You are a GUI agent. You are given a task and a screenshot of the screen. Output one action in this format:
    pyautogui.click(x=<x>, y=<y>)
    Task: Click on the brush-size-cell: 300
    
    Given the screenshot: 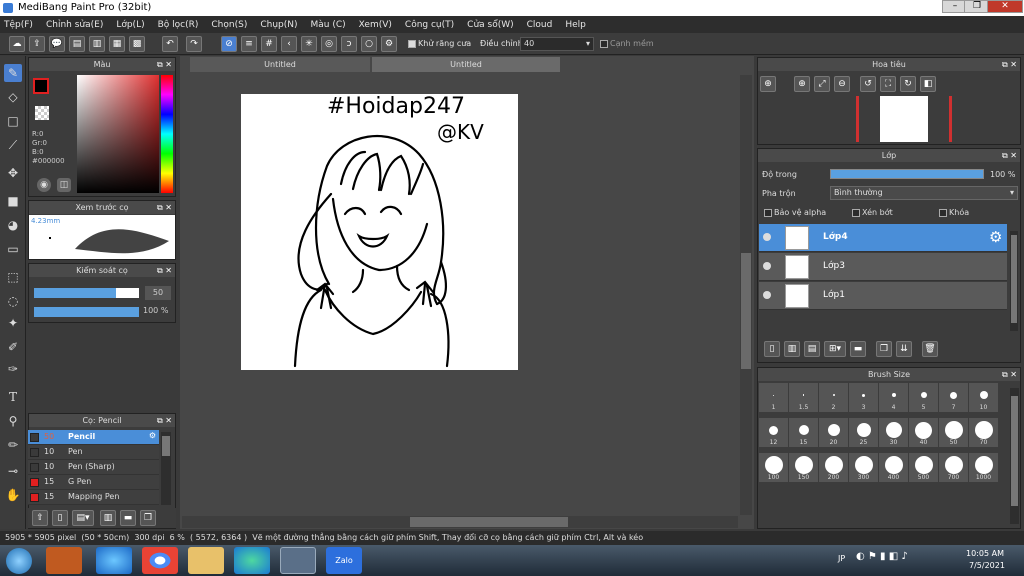 What is the action you would take?
    pyautogui.click(x=863, y=467)
    